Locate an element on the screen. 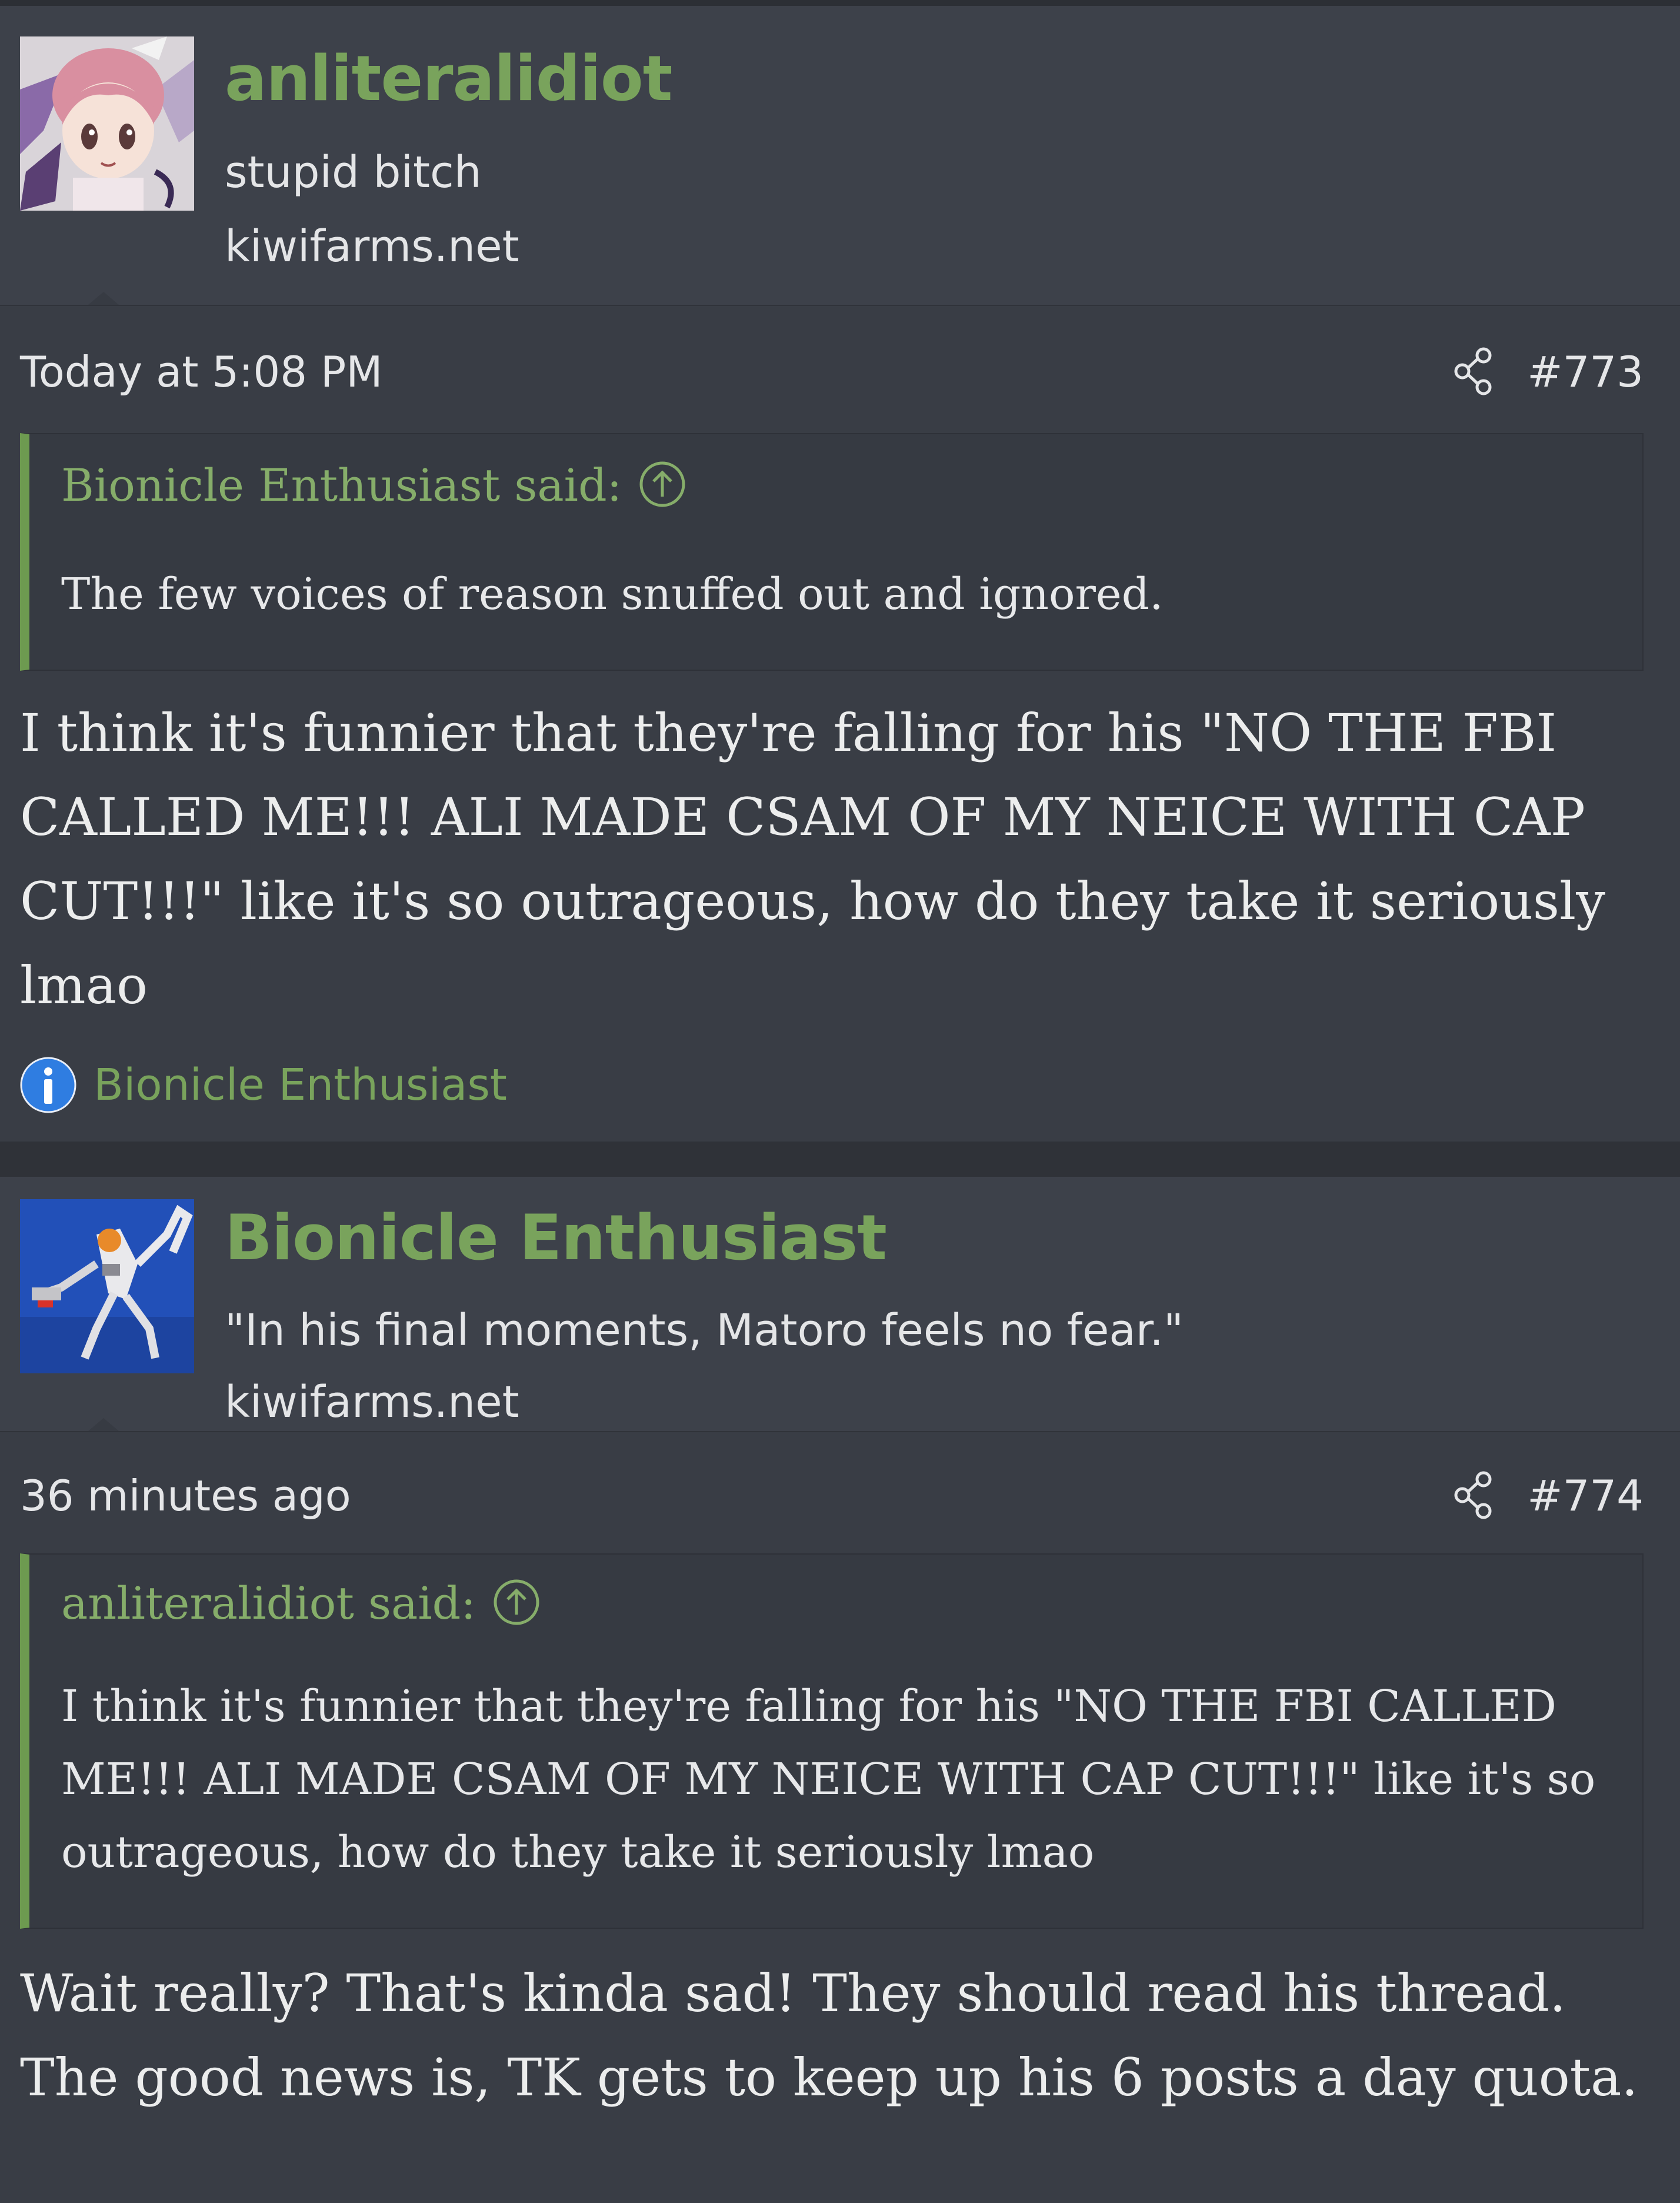 This screenshot has width=1680, height=2203. post-meta: Today at 5:08 PM #773 is located at coordinates (832, 376).